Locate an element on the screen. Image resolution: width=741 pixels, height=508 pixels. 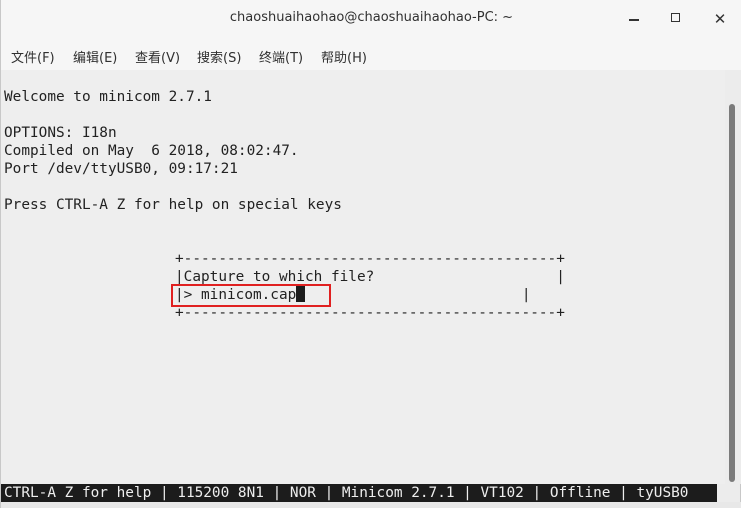
minimize-button is located at coordinates (634, 19).